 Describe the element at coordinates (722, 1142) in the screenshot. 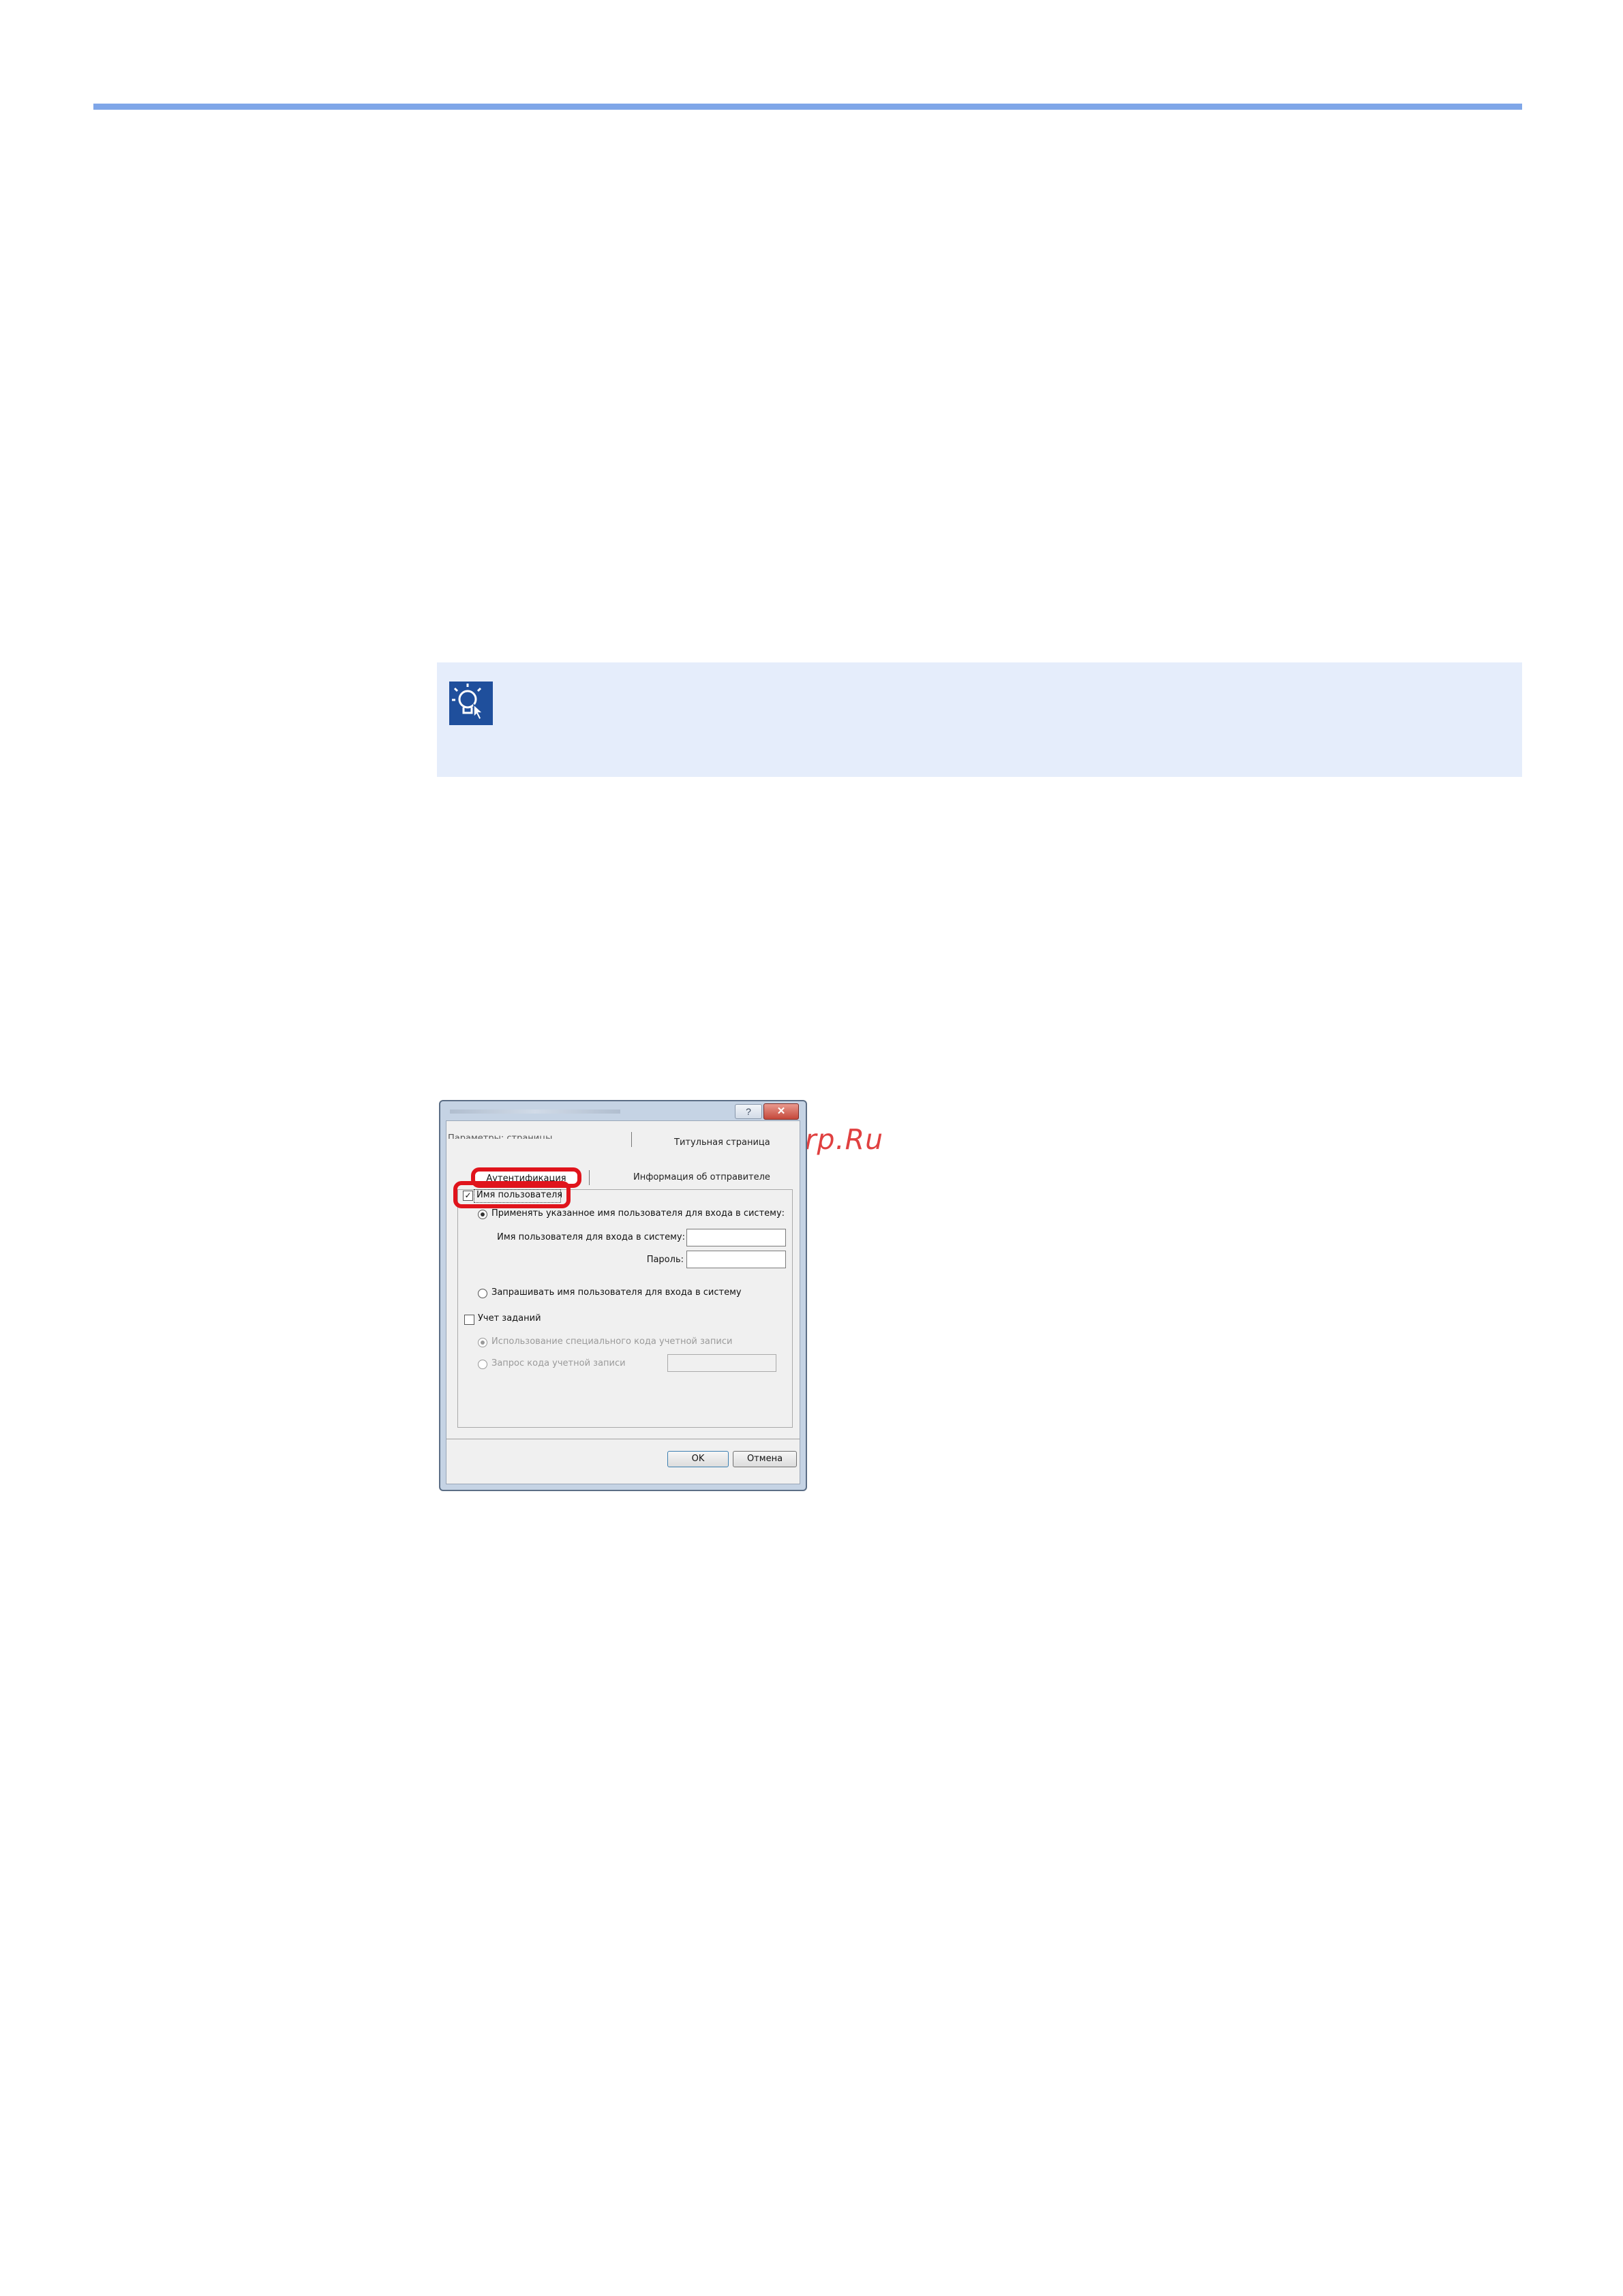

I see `tab-title-page: Титульная страница` at that location.